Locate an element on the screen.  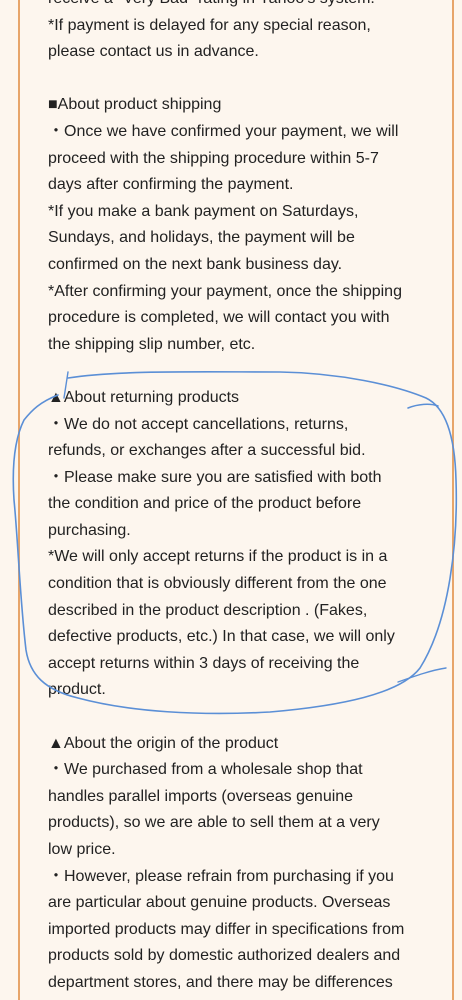
text-line: confirmed on the next bank business day. is located at coordinates (195, 264).